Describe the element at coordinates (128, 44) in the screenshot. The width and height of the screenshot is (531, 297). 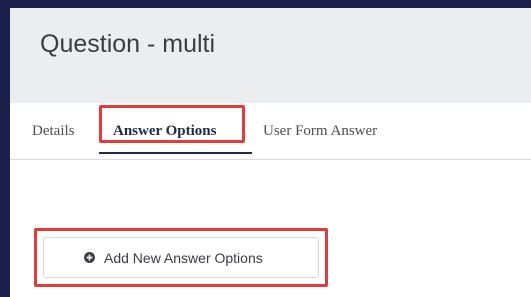
I see `page-title: Question - multi` at that location.